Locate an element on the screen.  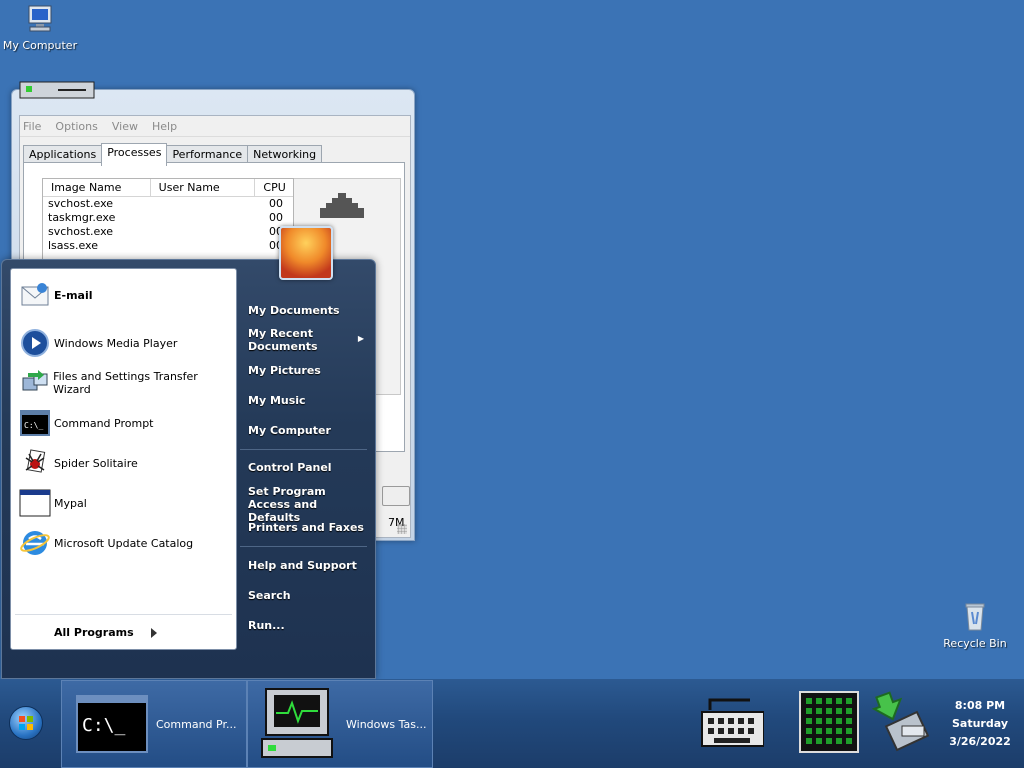
start-item-label: Windows Media Player is located at coordinates (116, 343).